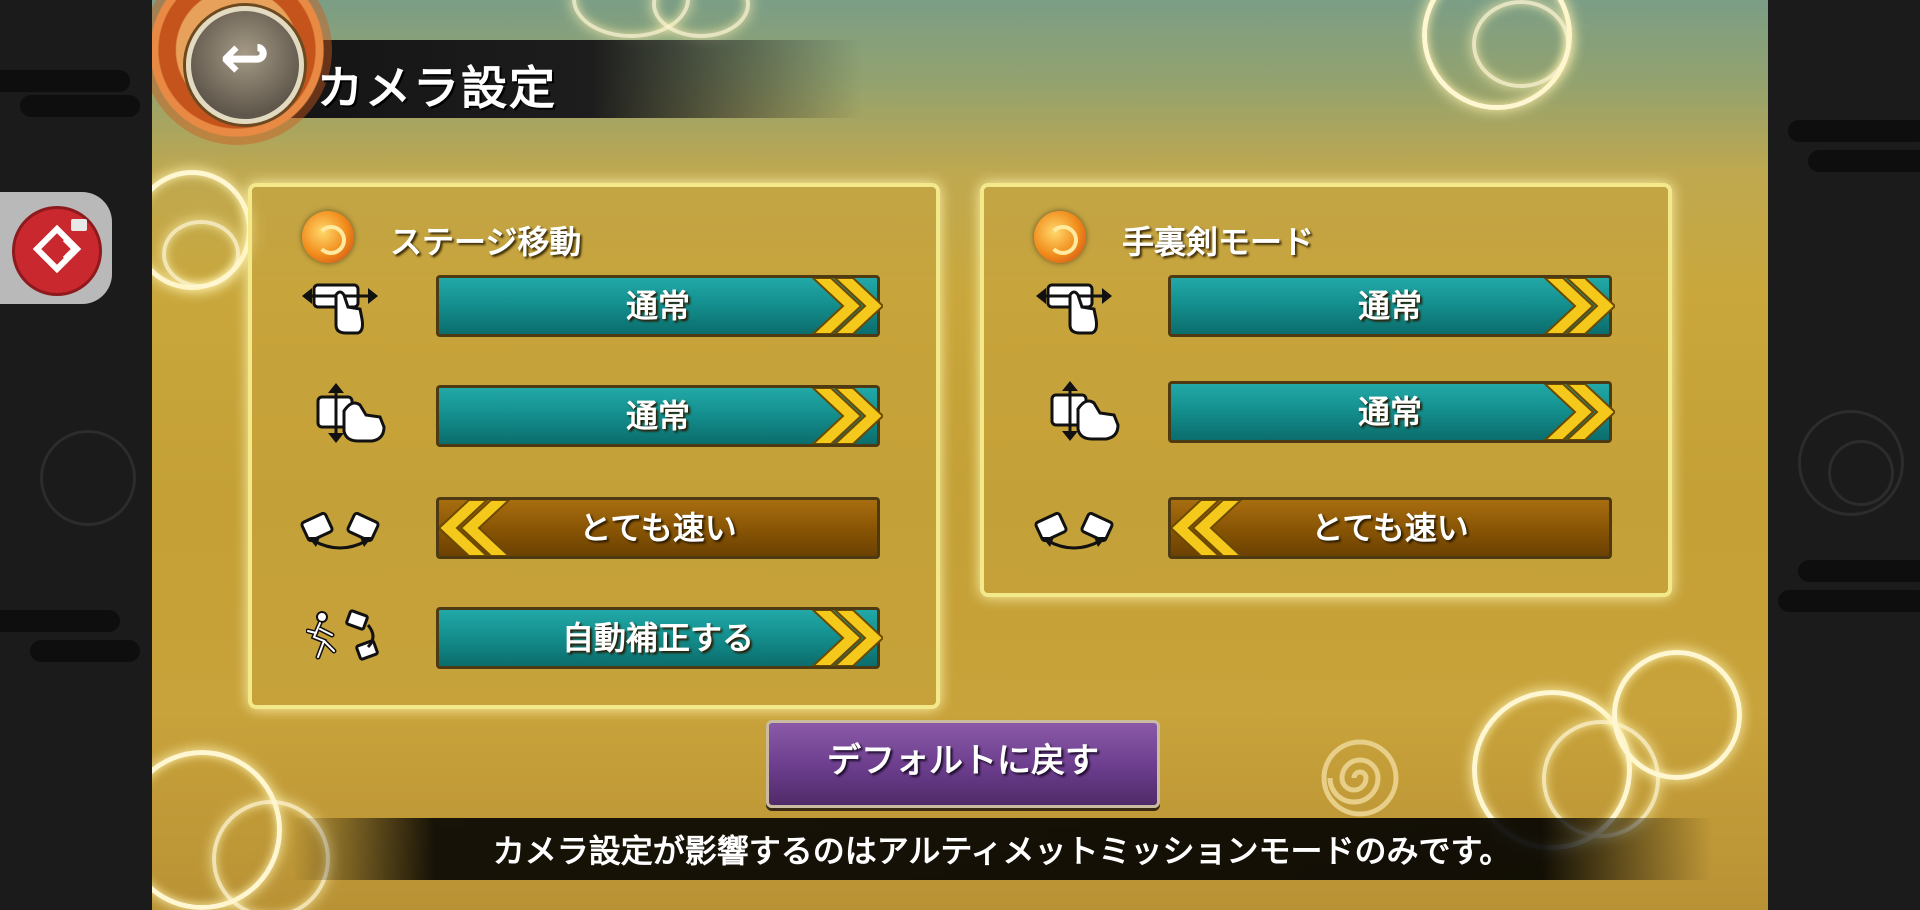 The height and width of the screenshot is (910, 1920). What do you see at coordinates (245, 58) in the screenshot?
I see `return-arrow-icon: ↩` at bounding box center [245, 58].